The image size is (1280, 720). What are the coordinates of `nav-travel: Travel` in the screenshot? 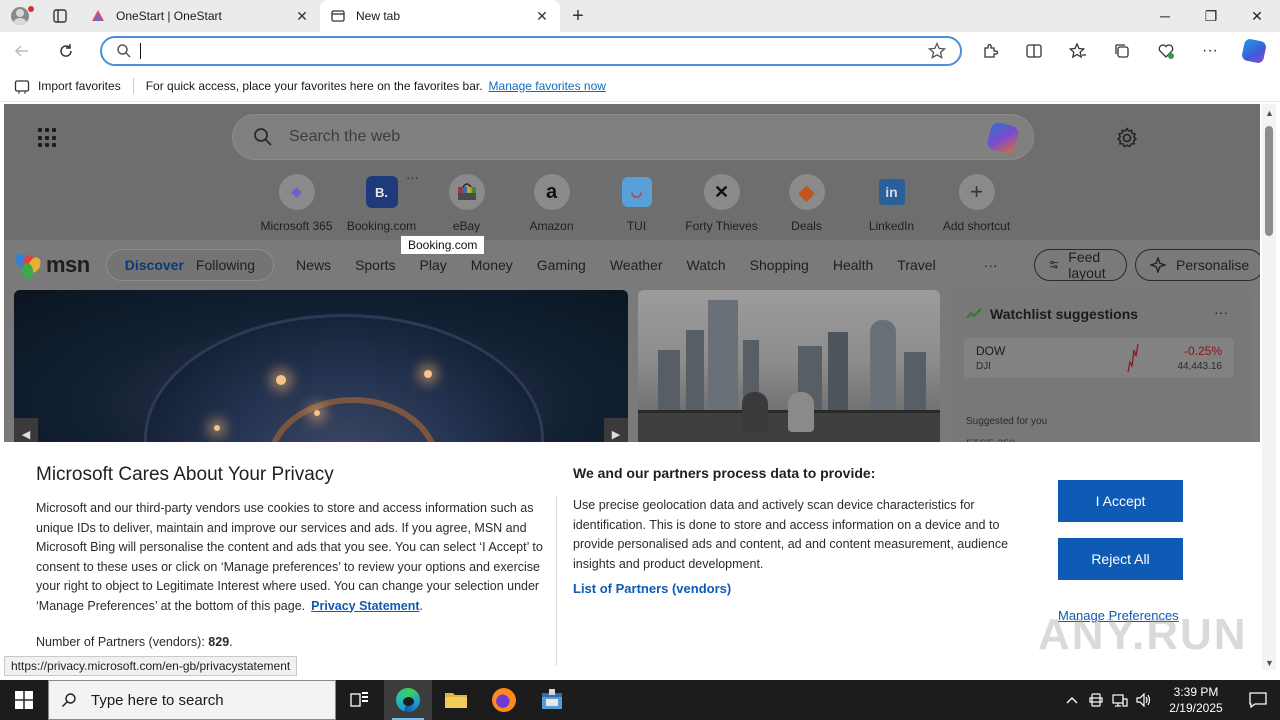 It's located at (916, 265).